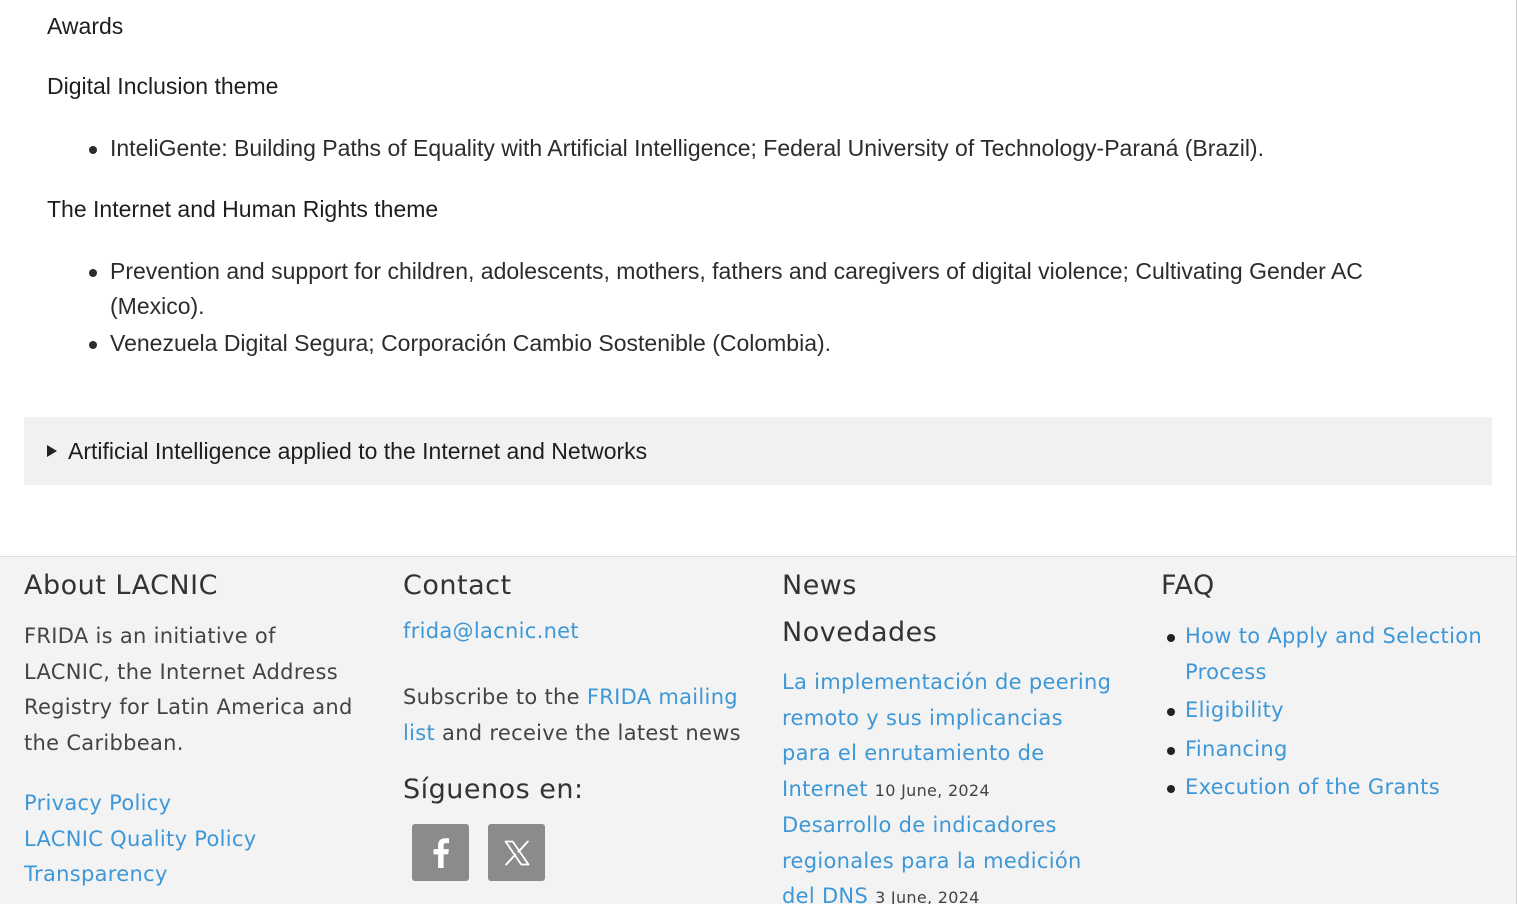 The image size is (1517, 904). Describe the element at coordinates (860, 632) in the screenshot. I see `news-subtitle: Novedades` at that location.